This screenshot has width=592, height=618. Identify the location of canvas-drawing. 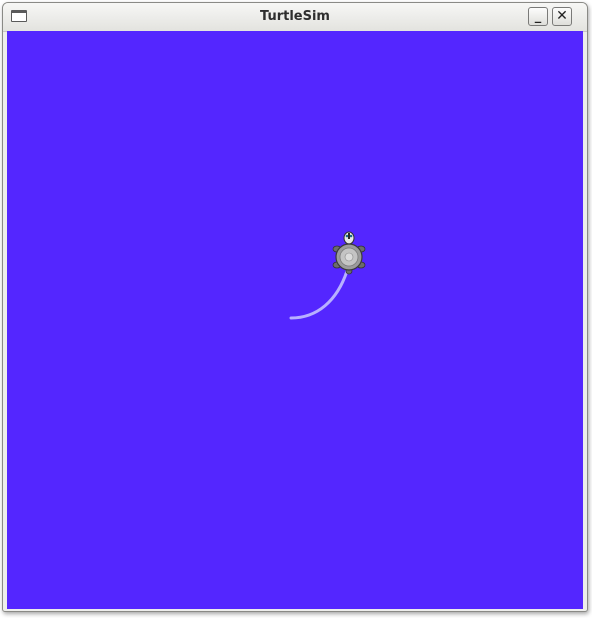
(327, 275).